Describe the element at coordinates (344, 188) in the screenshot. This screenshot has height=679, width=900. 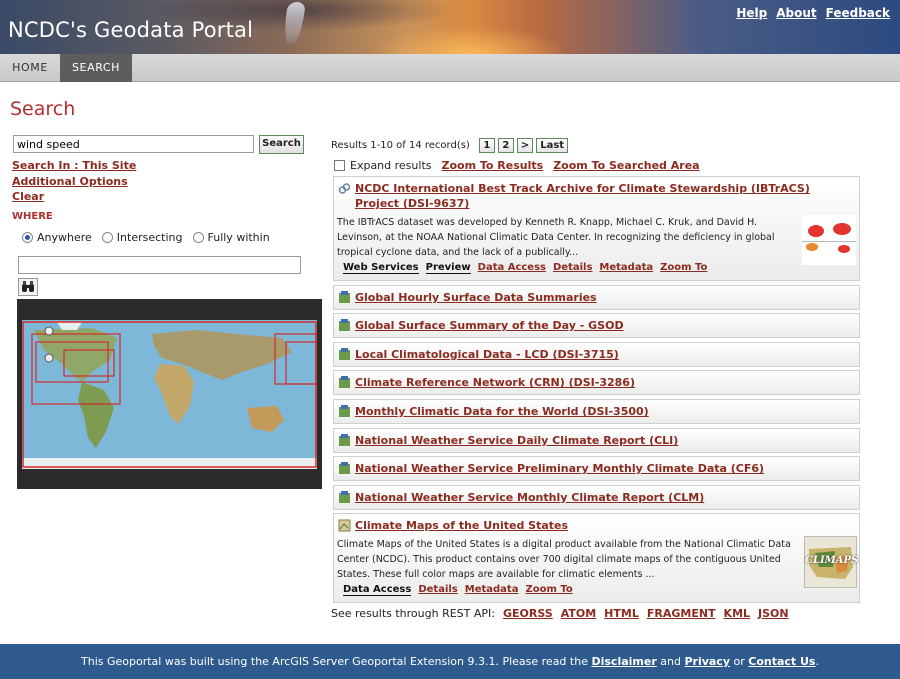
I see `link-icon` at that location.